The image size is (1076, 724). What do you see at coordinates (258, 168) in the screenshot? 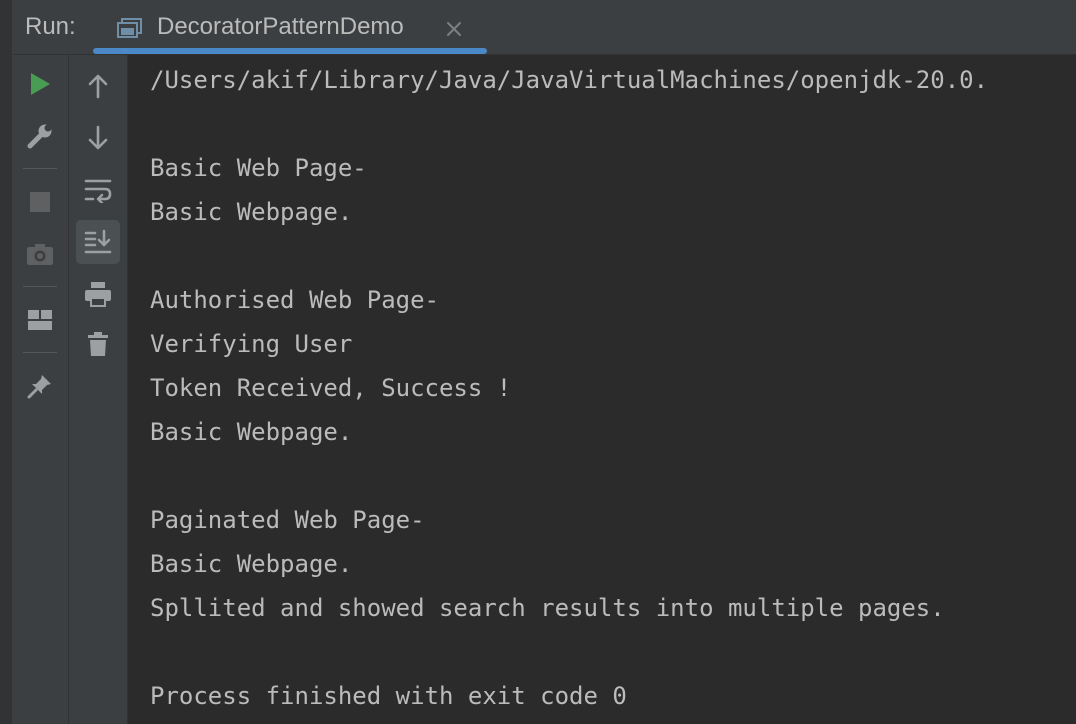
I see `console-line: Basic Web Page-` at bounding box center [258, 168].